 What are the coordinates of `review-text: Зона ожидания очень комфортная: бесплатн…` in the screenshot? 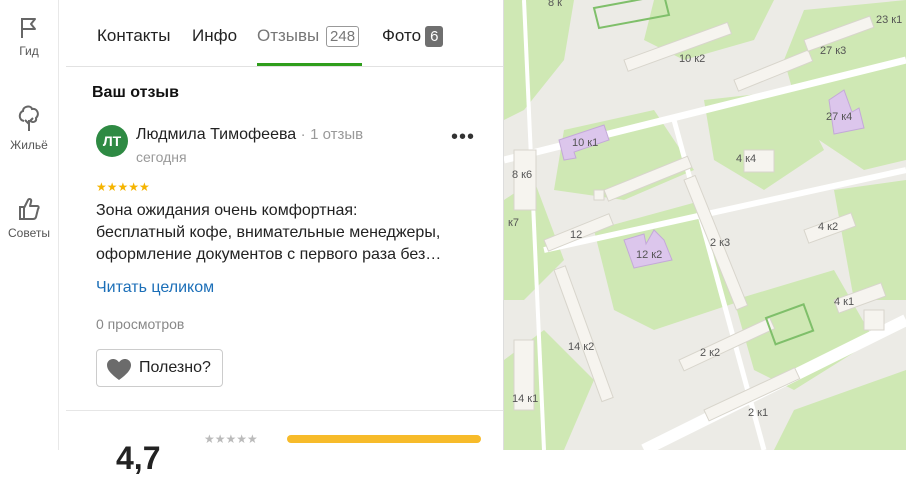 It's located at (291, 233).